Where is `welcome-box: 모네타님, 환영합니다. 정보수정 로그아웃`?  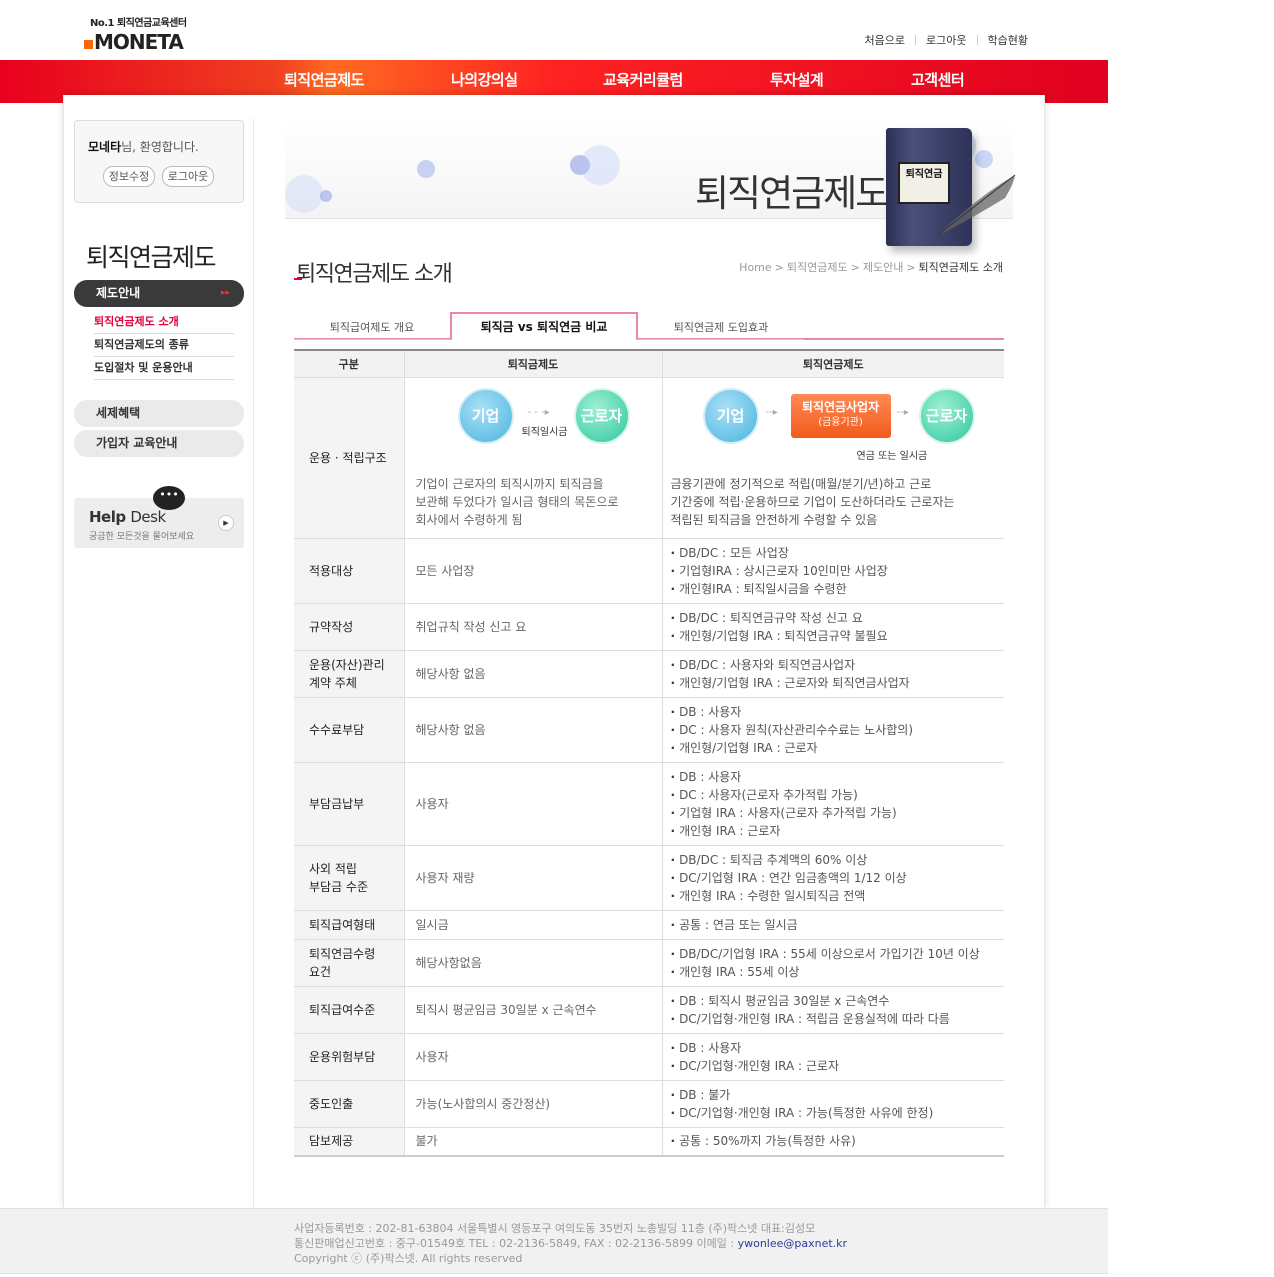 welcome-box: 모네타님, 환영합니다. 정보수정 로그아웃 is located at coordinates (159, 161).